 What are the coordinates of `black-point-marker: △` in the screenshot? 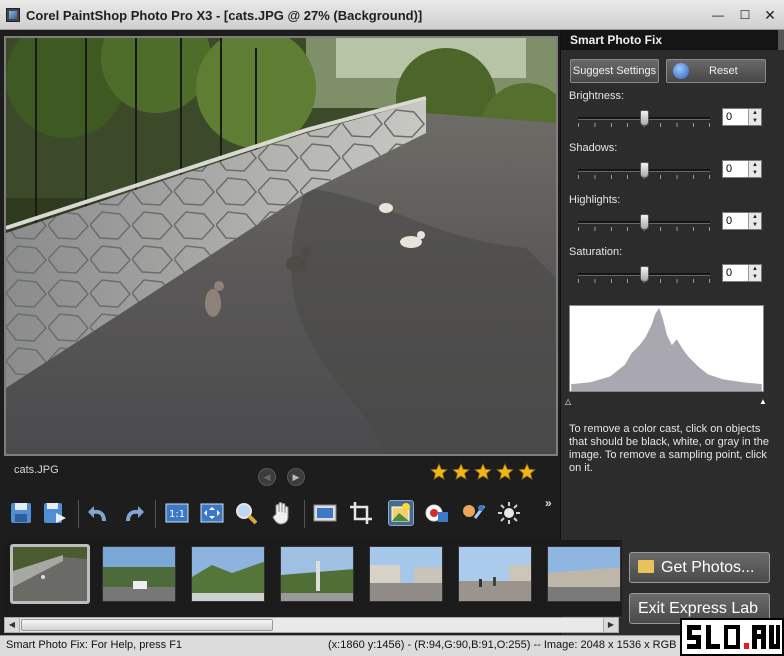 It's located at (568, 401).